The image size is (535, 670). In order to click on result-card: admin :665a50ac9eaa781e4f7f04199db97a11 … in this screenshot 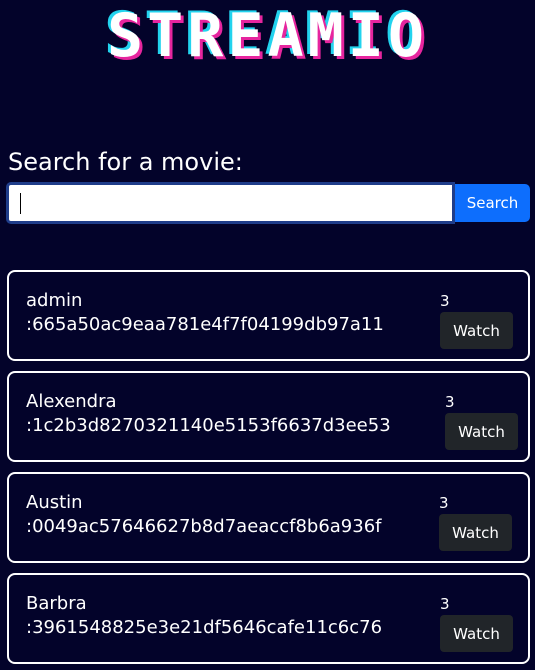, I will do `click(268, 315)`.